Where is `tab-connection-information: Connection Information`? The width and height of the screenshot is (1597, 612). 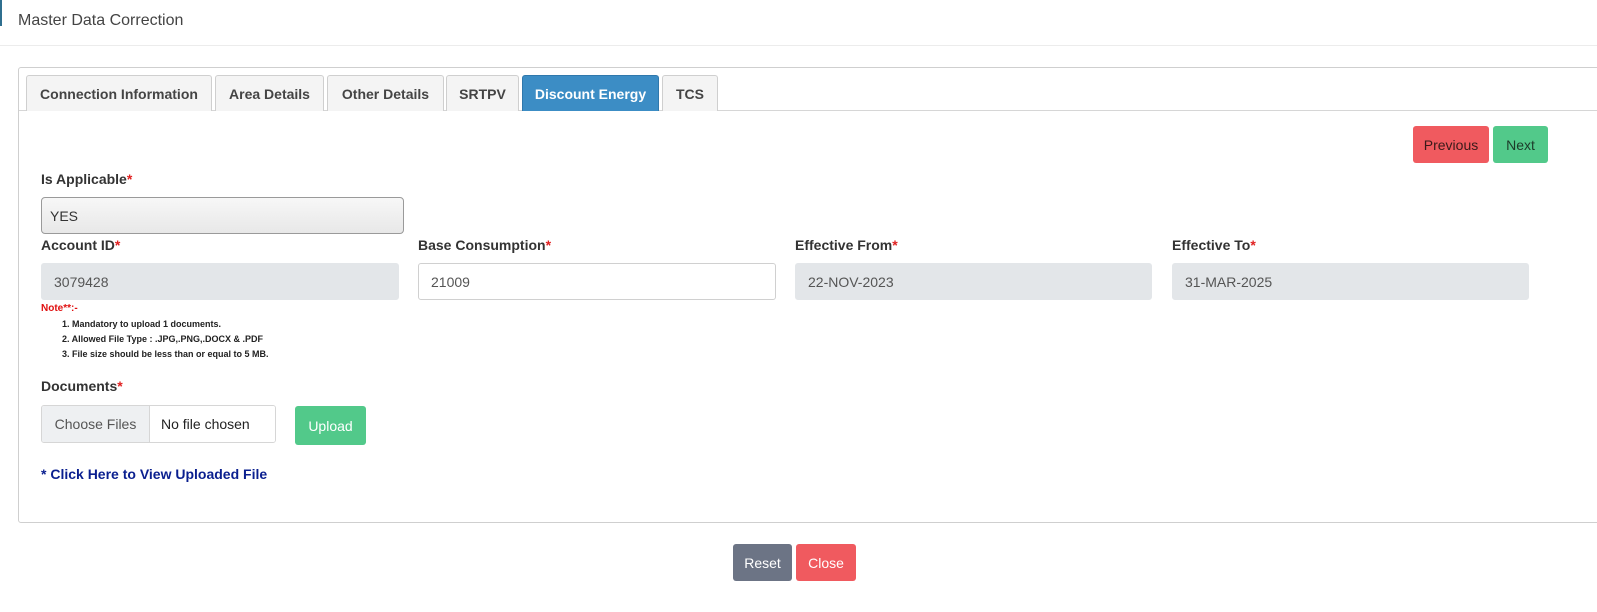 tab-connection-information: Connection Information is located at coordinates (119, 93).